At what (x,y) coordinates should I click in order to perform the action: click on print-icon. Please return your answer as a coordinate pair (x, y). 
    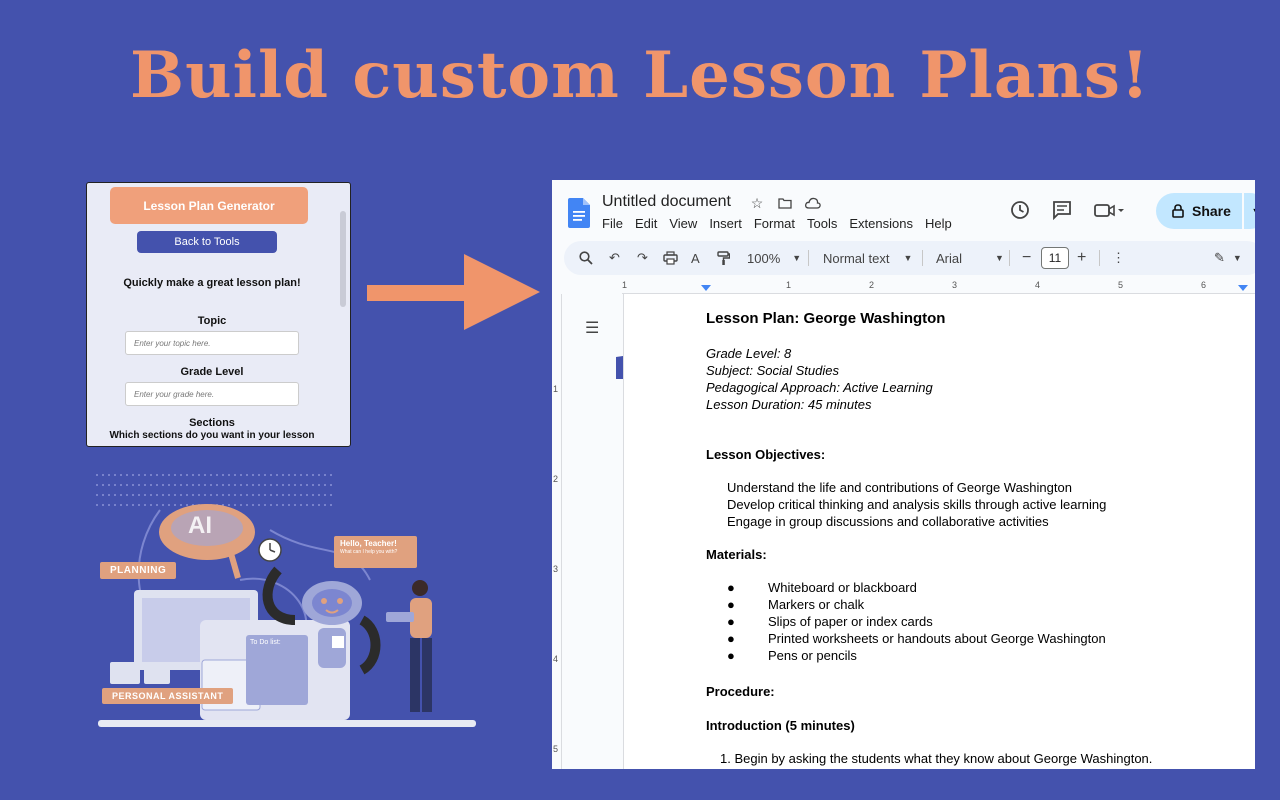
    Looking at the image, I should click on (670, 258).